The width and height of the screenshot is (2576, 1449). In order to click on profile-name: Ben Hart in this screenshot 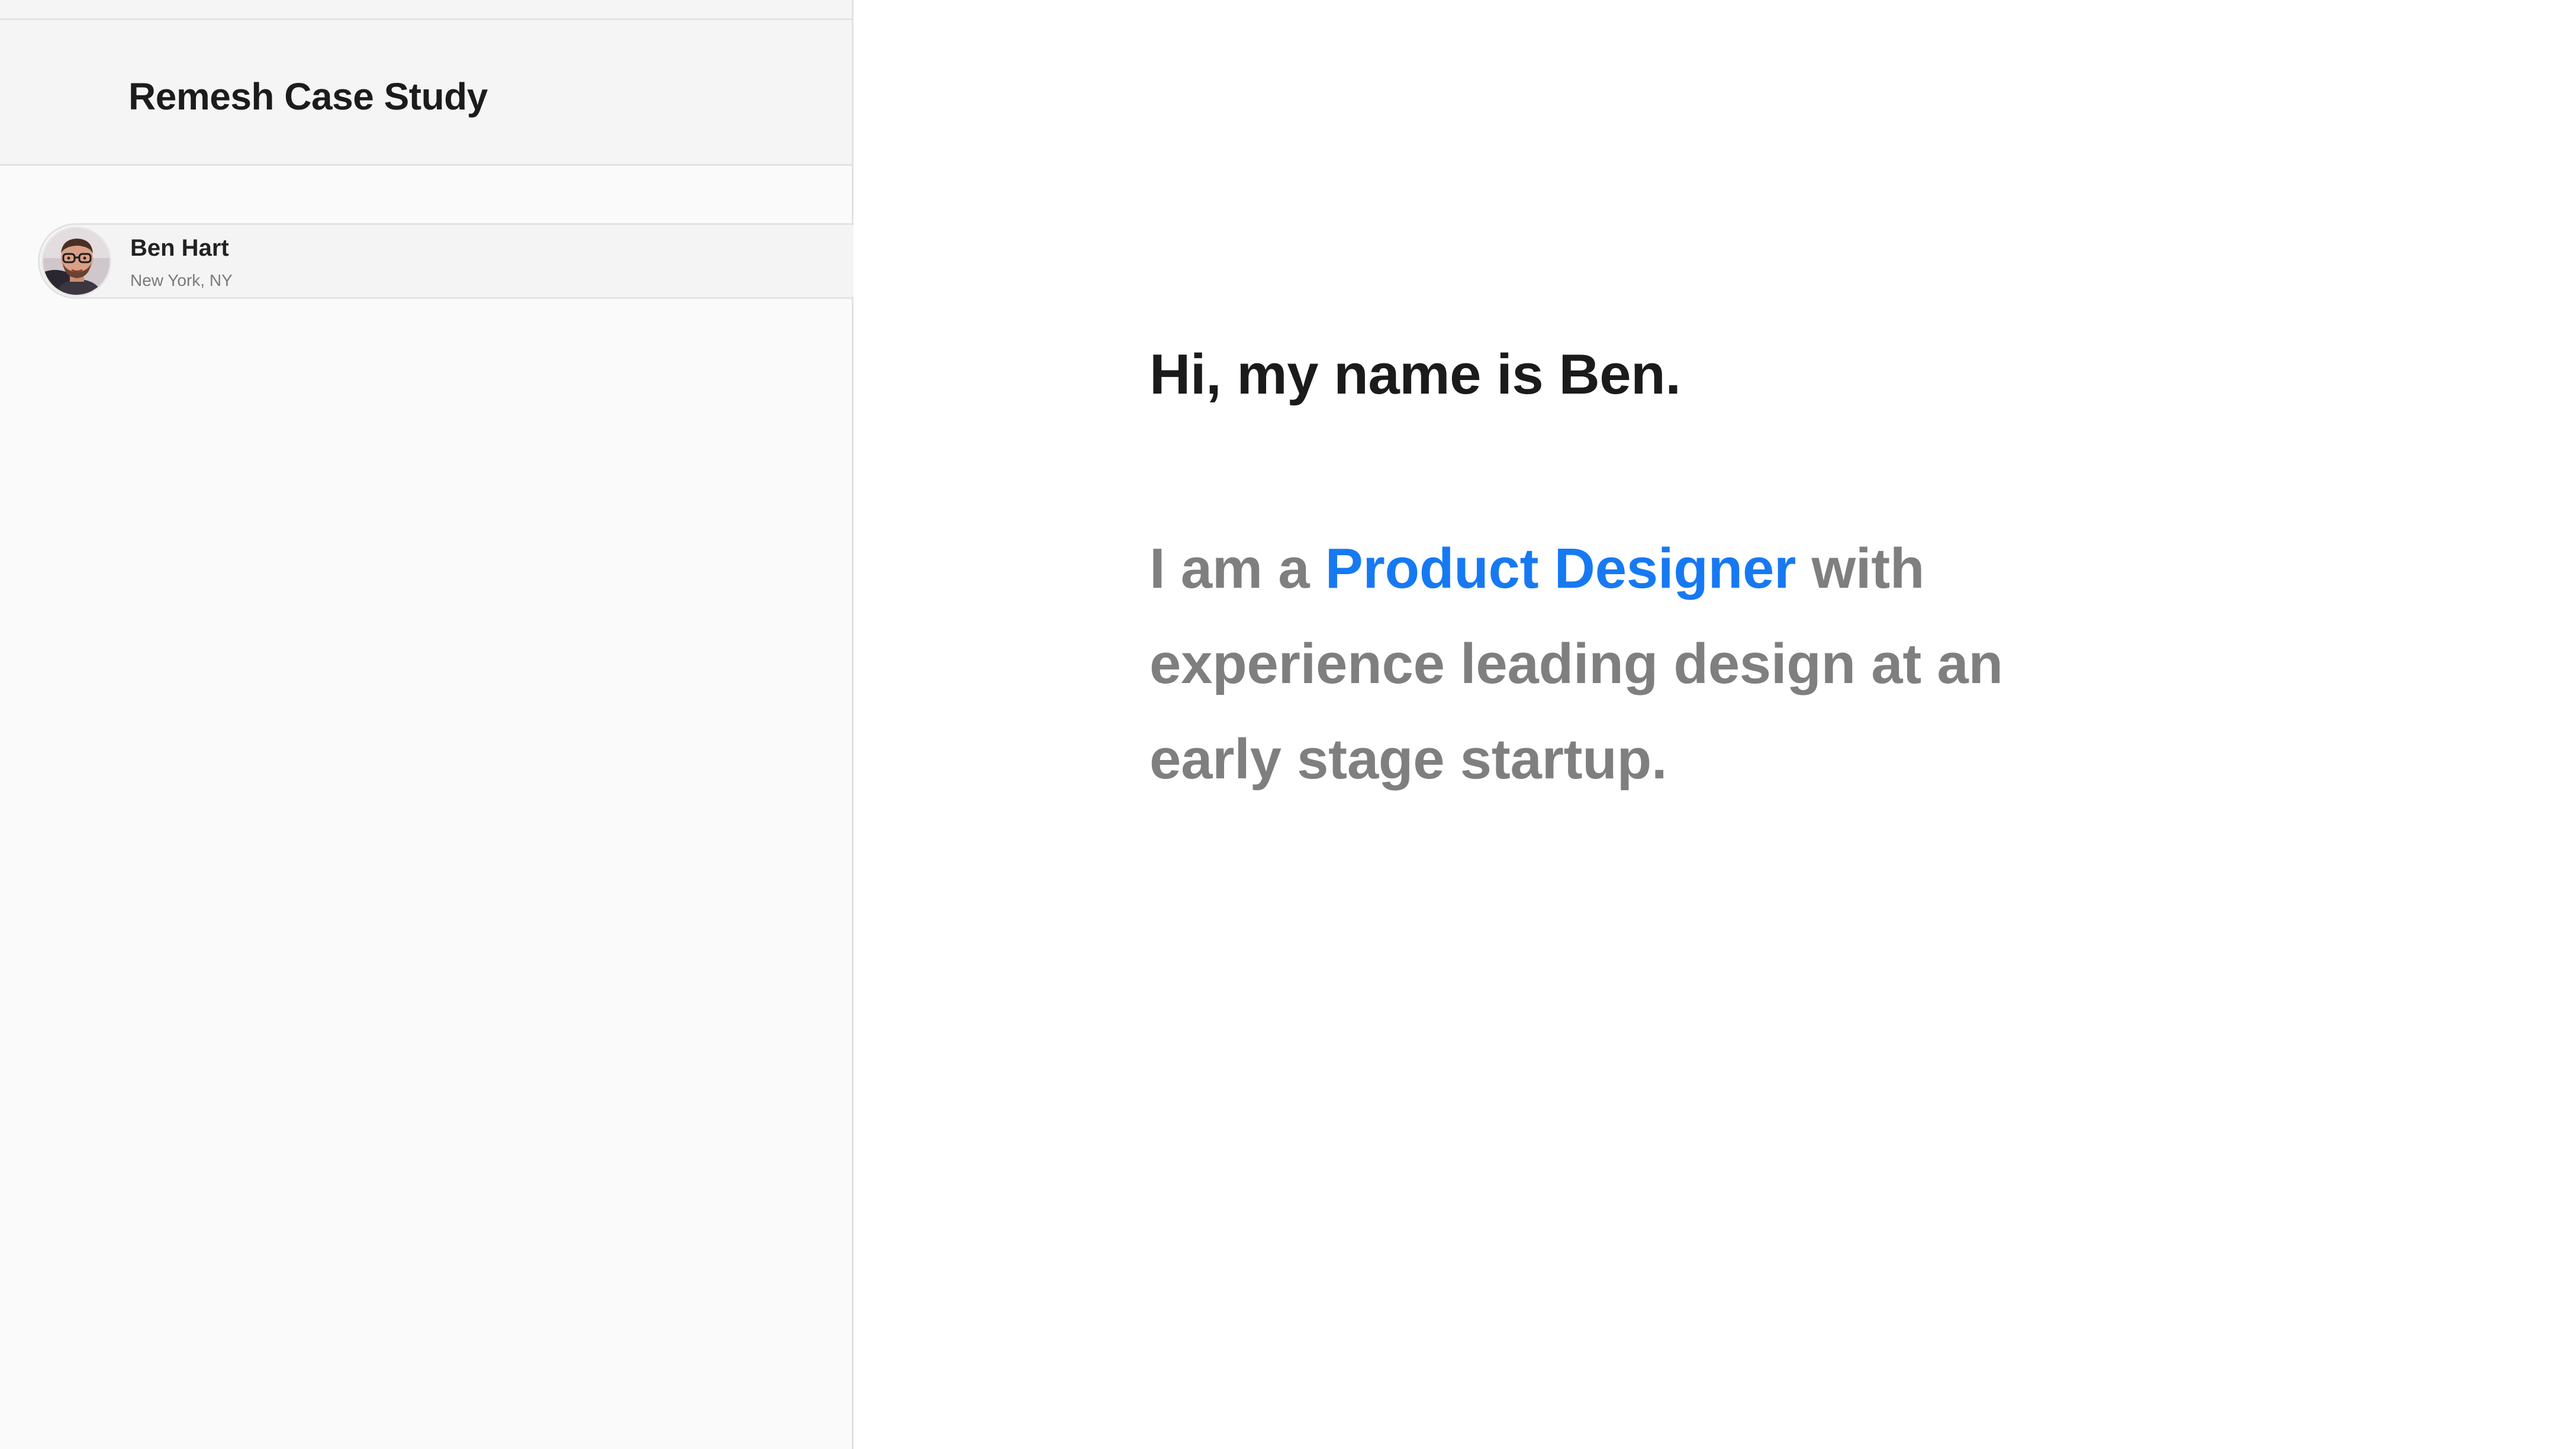, I will do `click(180, 248)`.